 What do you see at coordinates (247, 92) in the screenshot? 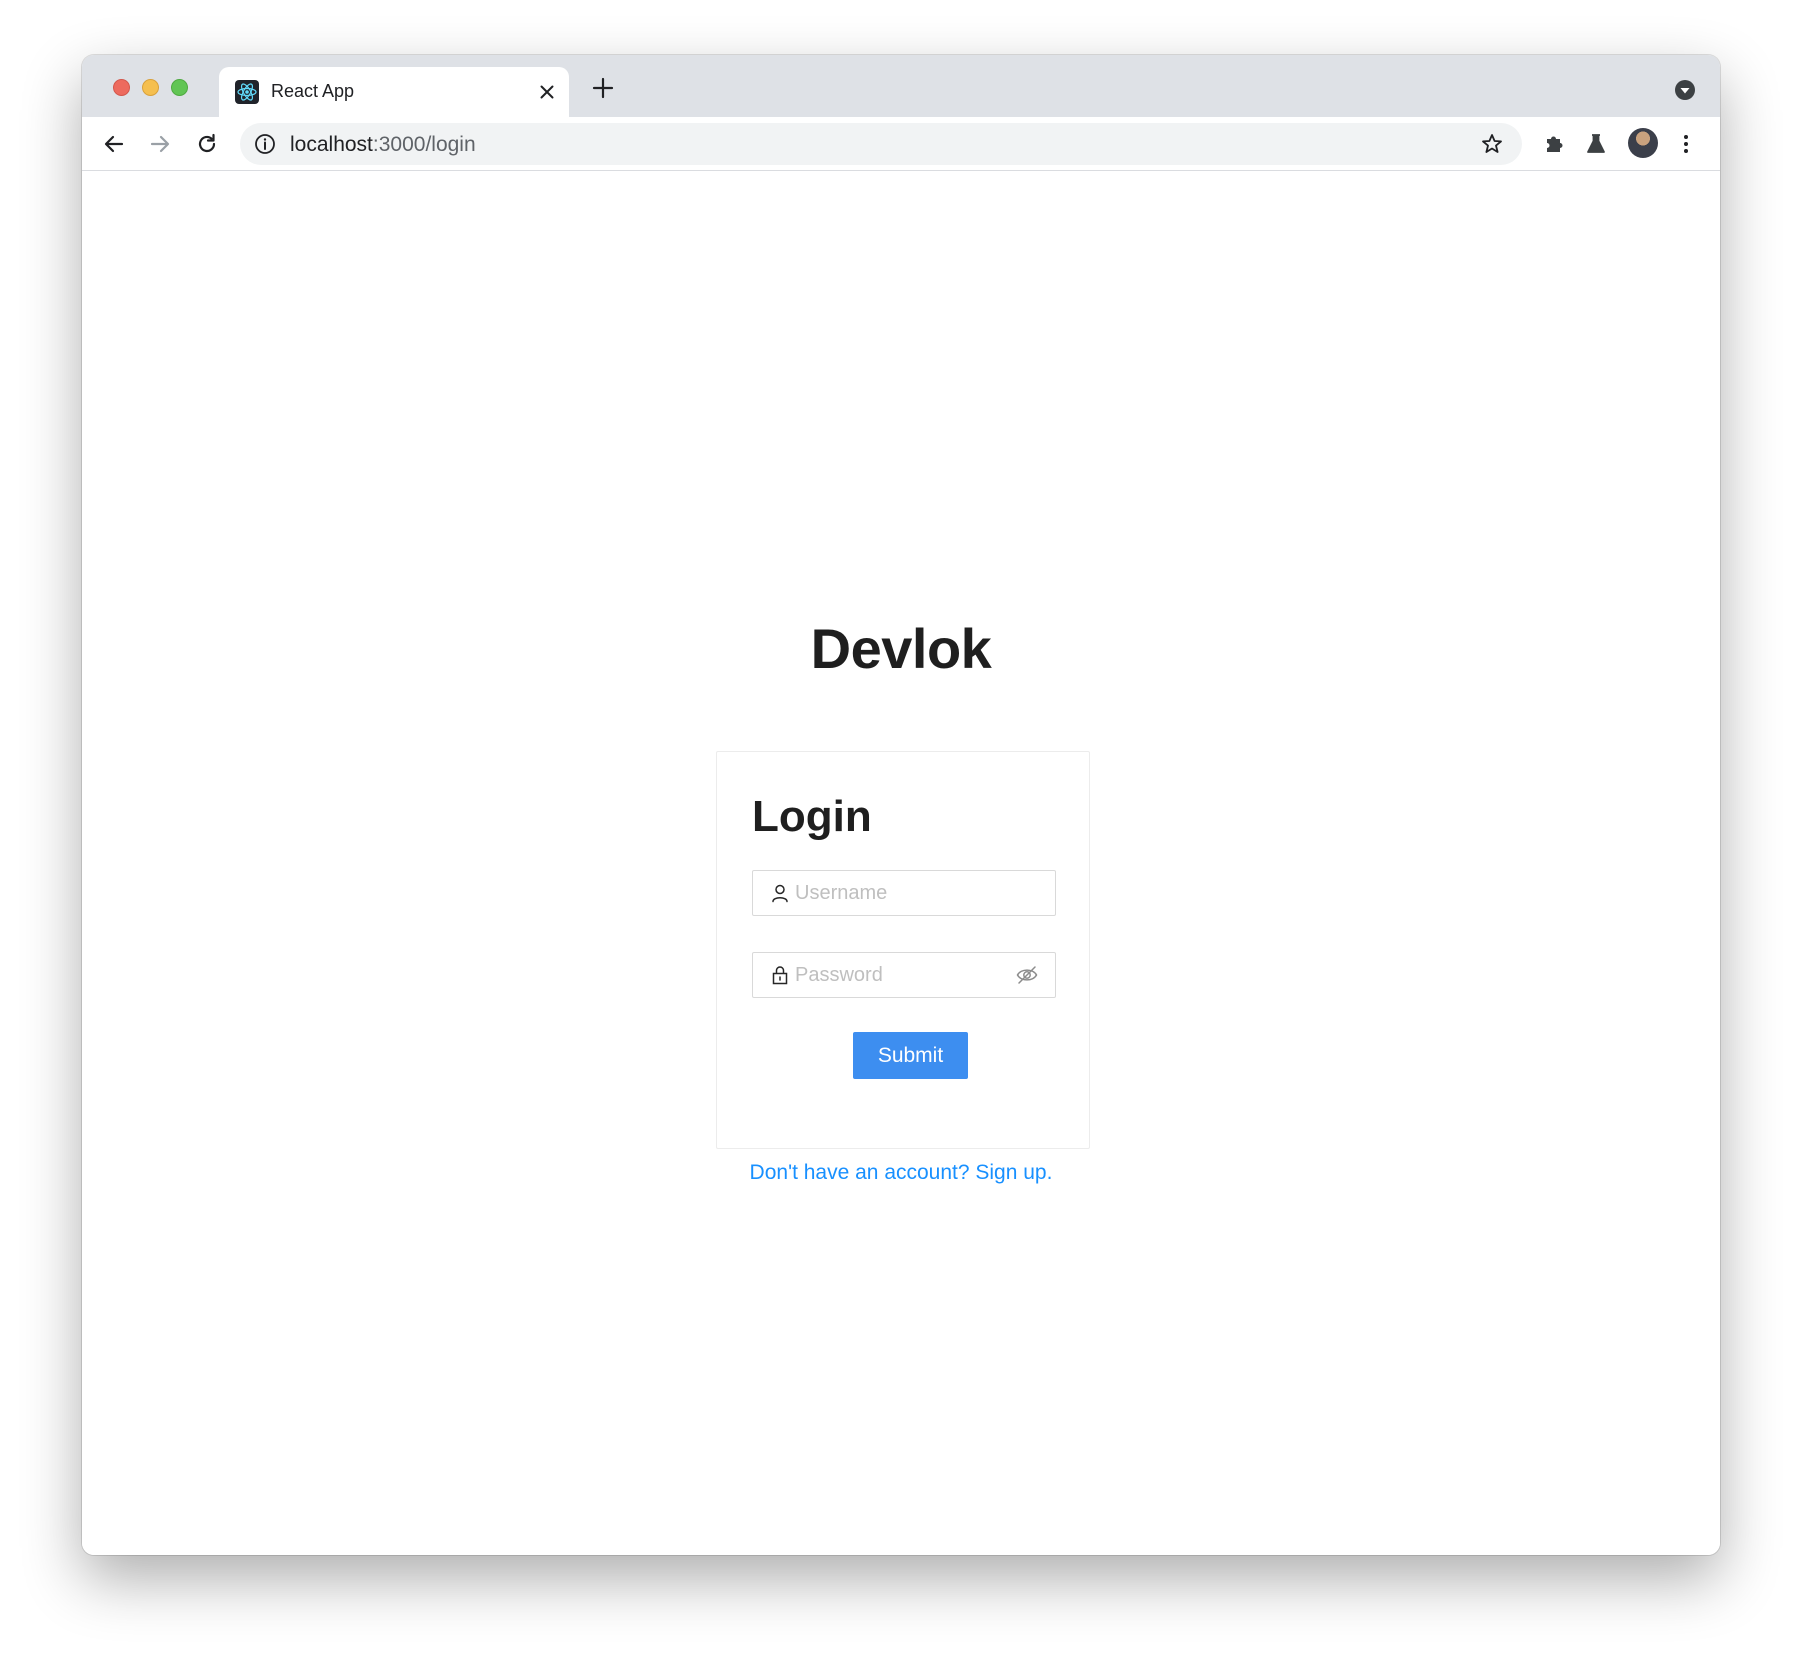
I see `react-logo-icon` at bounding box center [247, 92].